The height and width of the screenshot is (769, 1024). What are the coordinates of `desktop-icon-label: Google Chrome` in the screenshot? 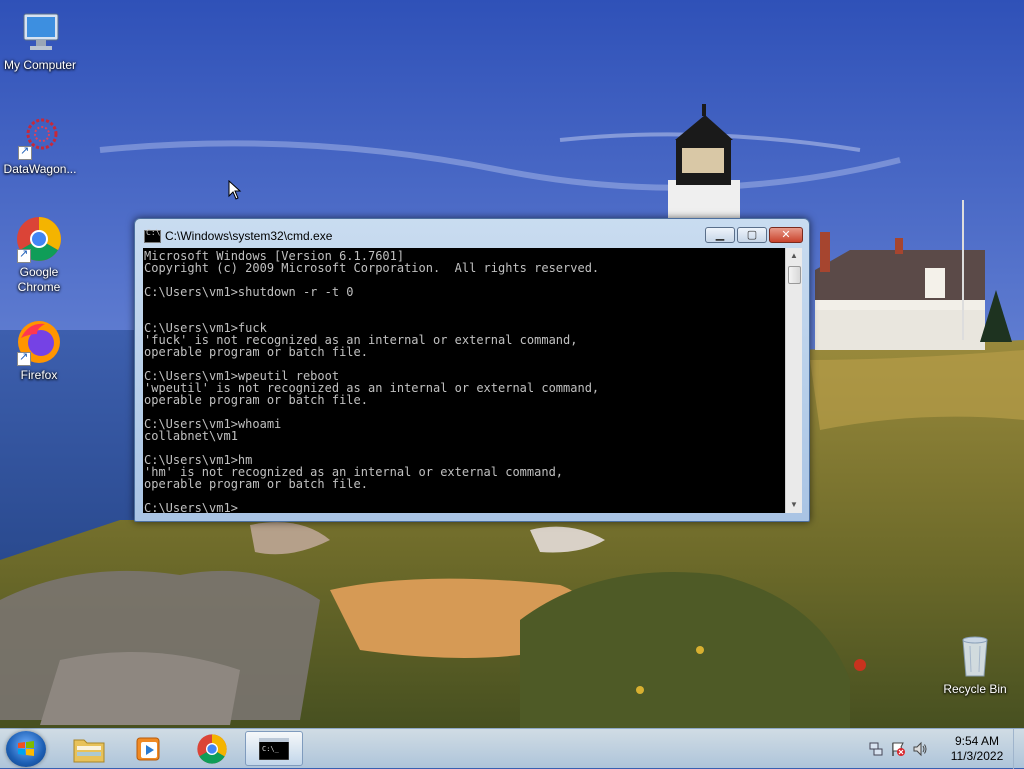 It's located at (39, 279).